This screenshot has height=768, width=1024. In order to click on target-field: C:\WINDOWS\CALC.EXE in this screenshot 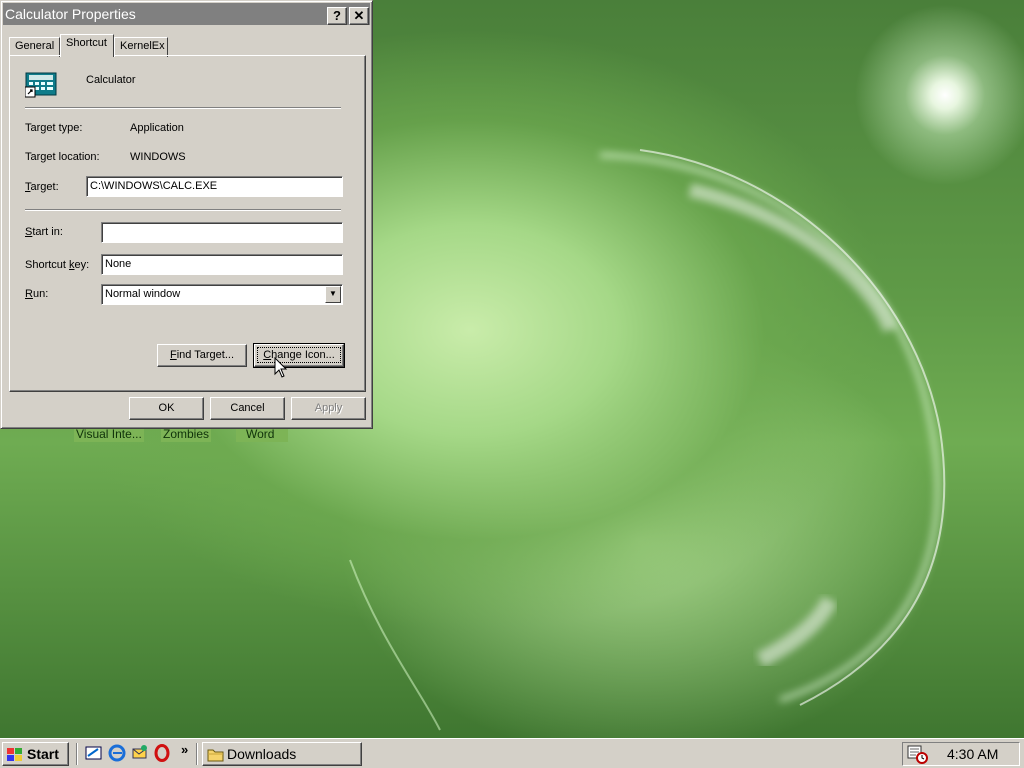, I will do `click(214, 186)`.